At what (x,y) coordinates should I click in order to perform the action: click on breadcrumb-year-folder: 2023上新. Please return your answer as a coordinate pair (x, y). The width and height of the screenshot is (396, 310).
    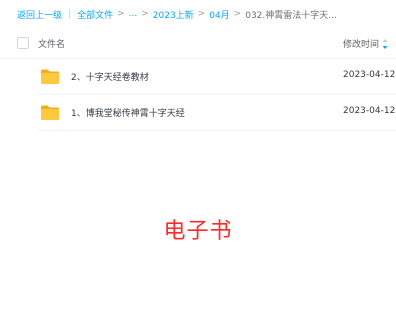
    Looking at the image, I should click on (173, 14).